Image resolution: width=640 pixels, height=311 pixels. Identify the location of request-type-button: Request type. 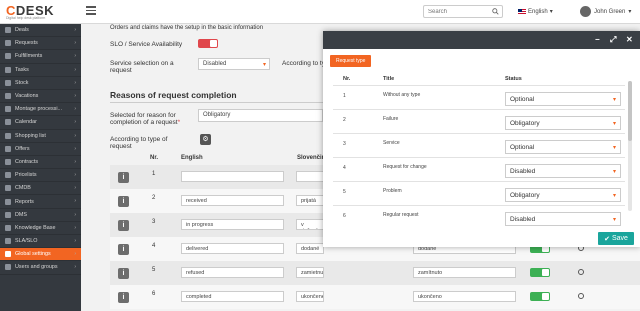
(351, 61).